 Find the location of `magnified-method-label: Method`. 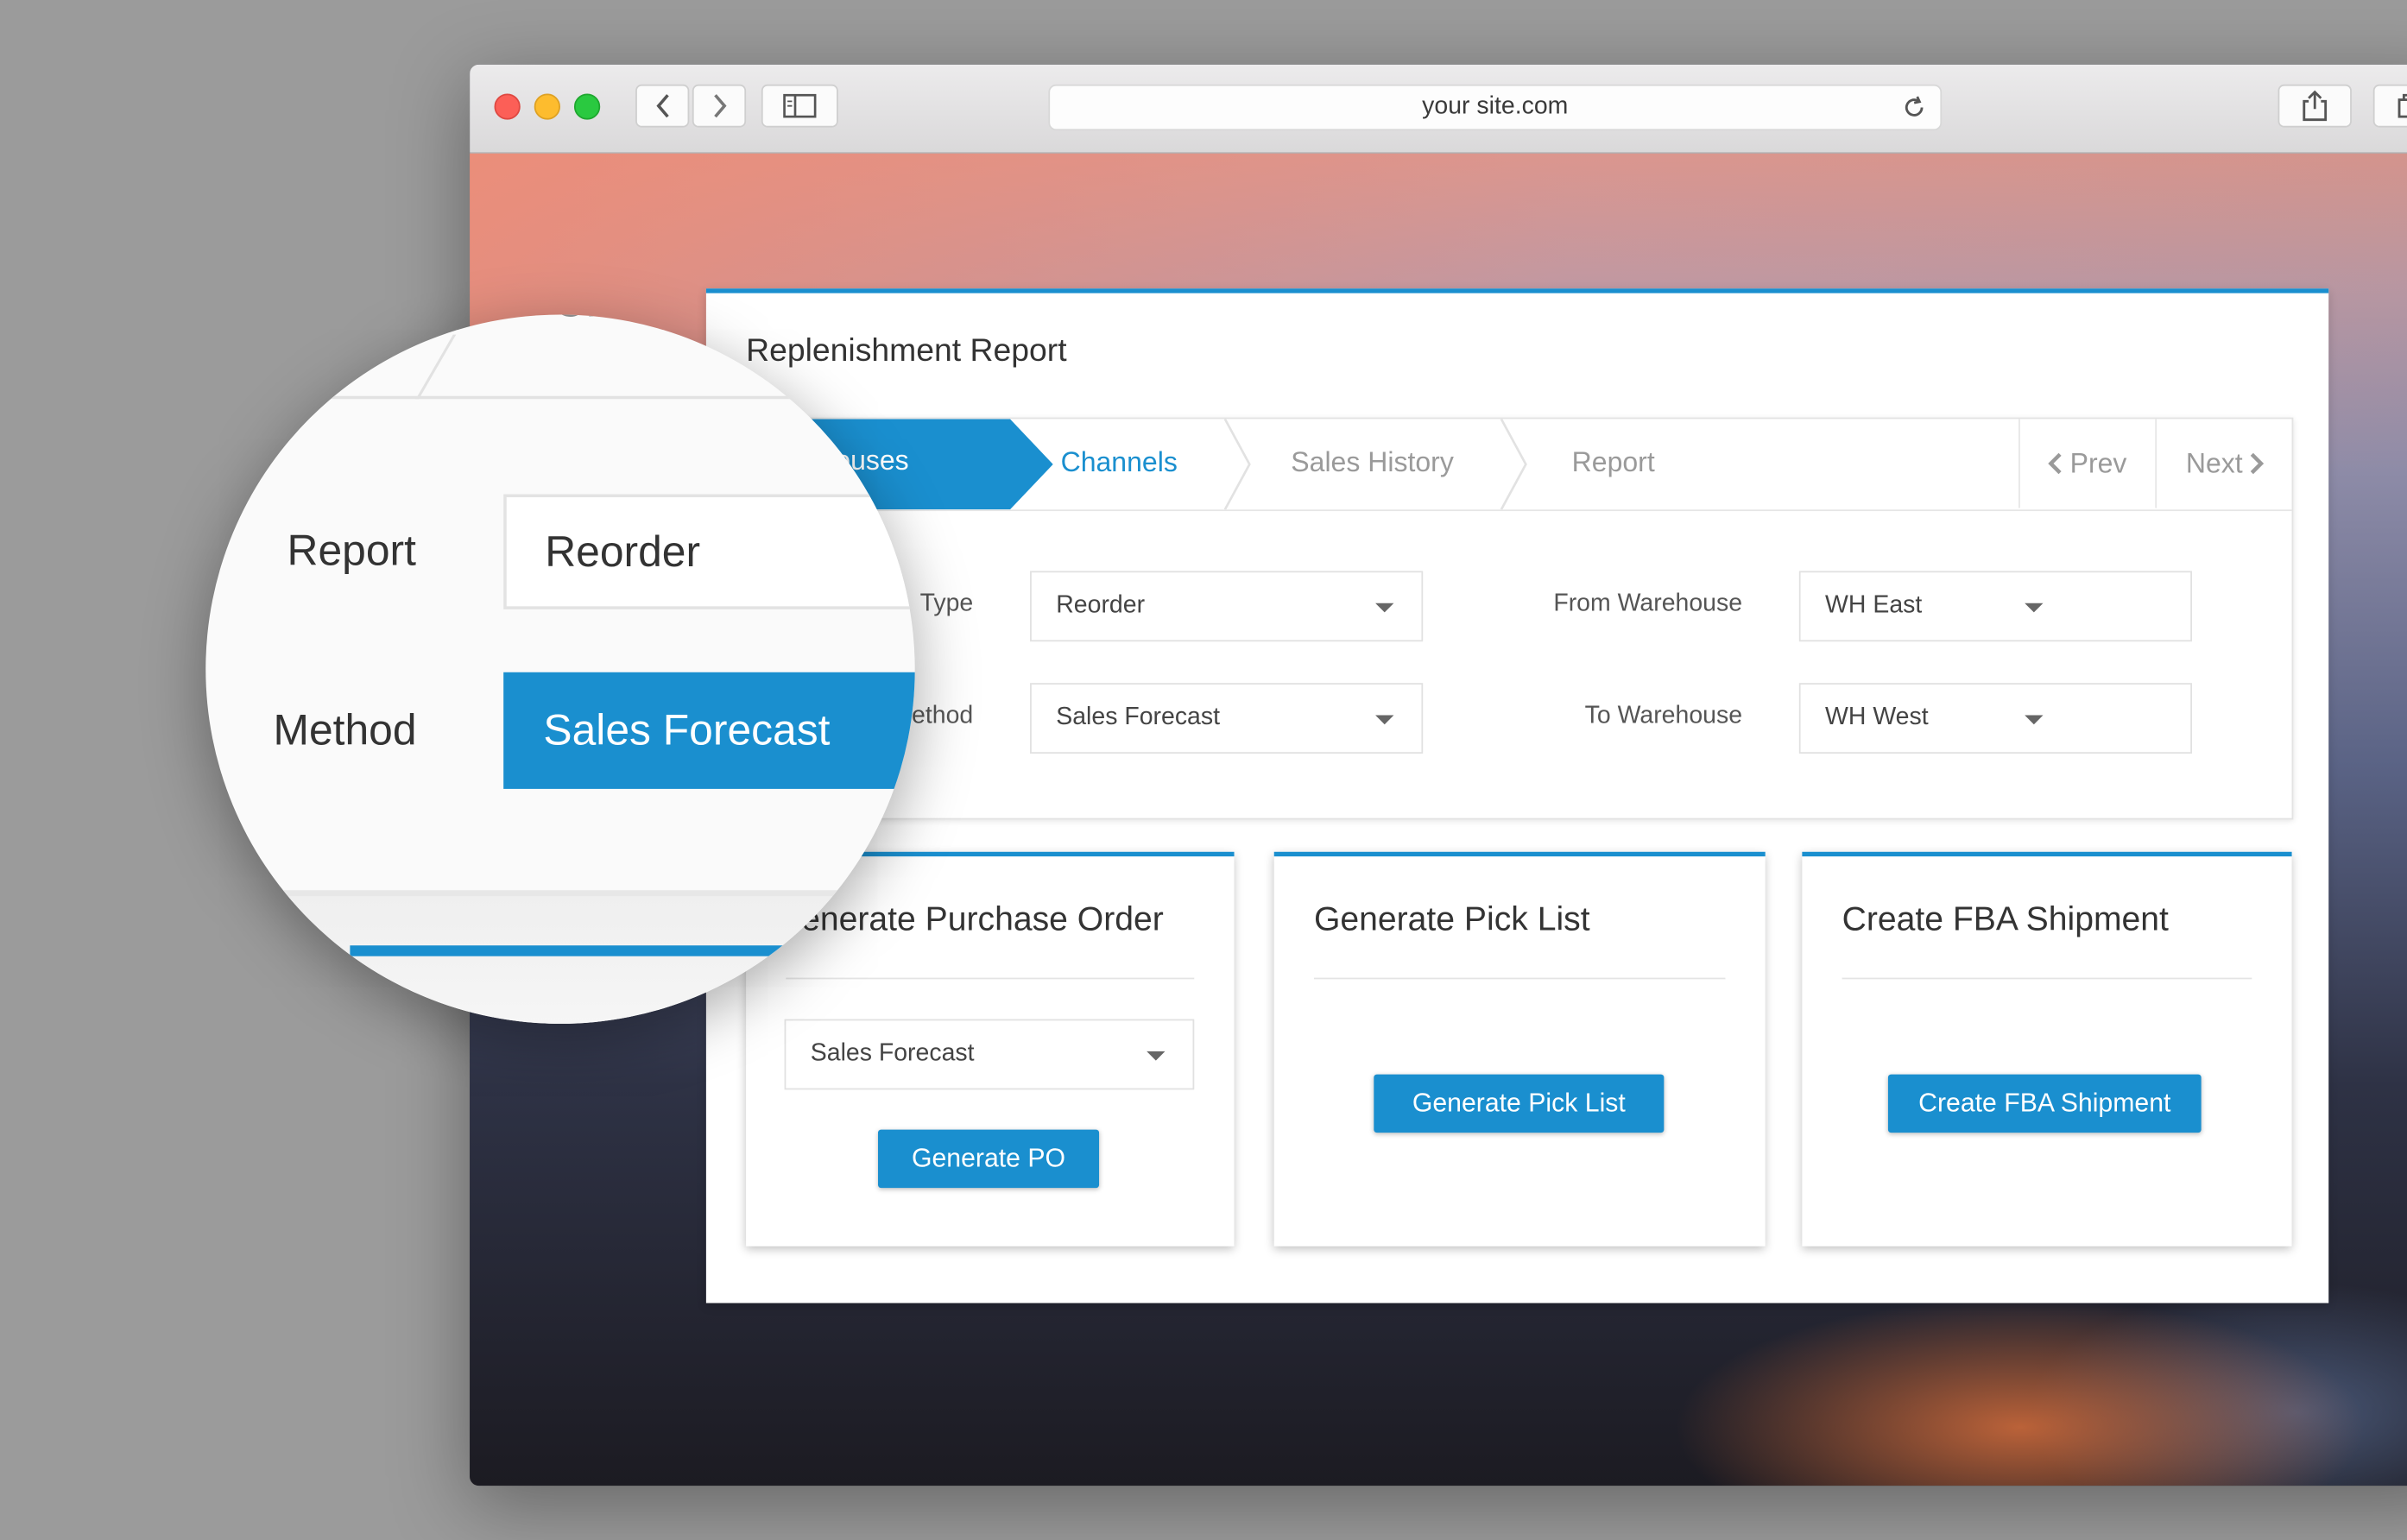

magnified-method-label: Method is located at coordinates (345, 729).